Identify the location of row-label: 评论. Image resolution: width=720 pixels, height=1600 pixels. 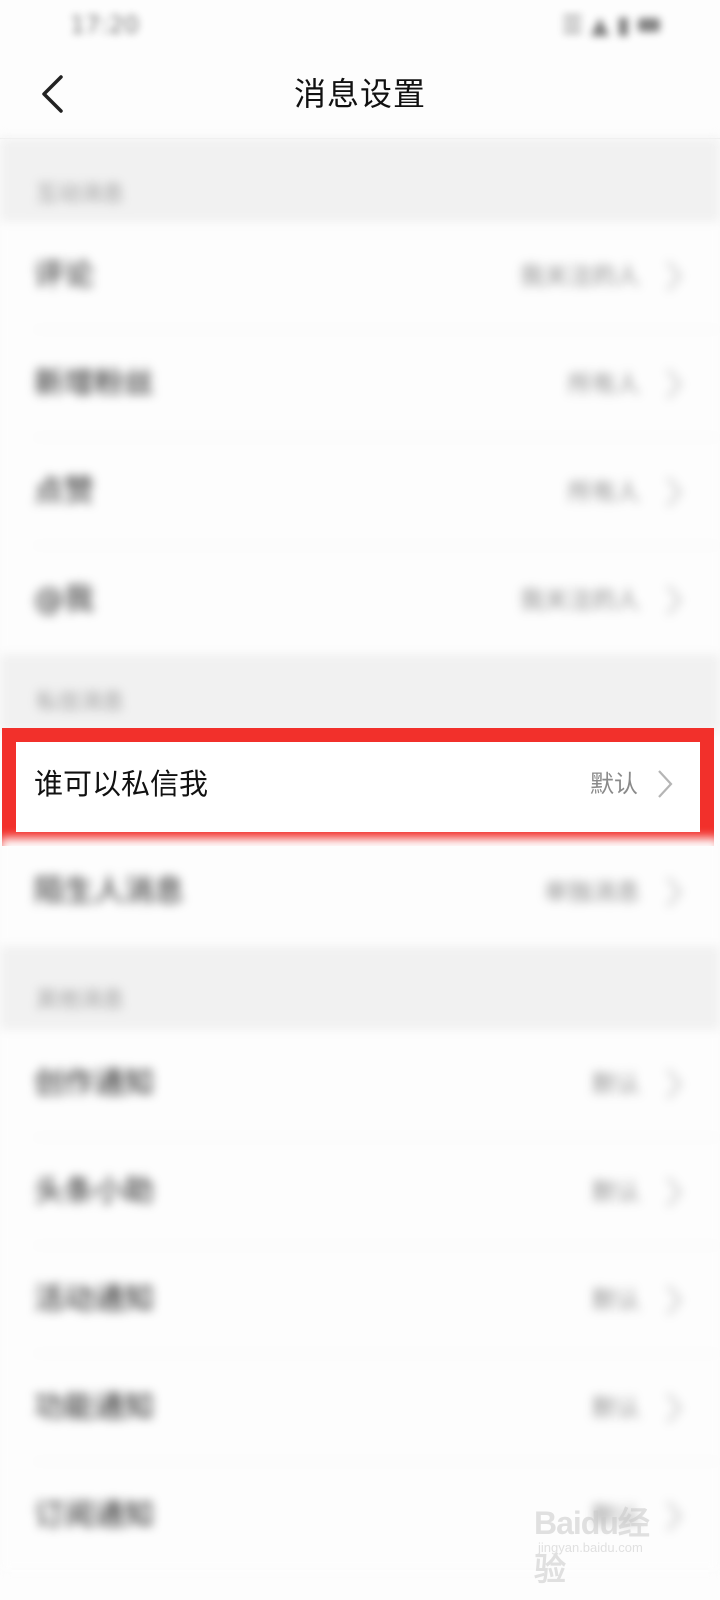
(64, 275).